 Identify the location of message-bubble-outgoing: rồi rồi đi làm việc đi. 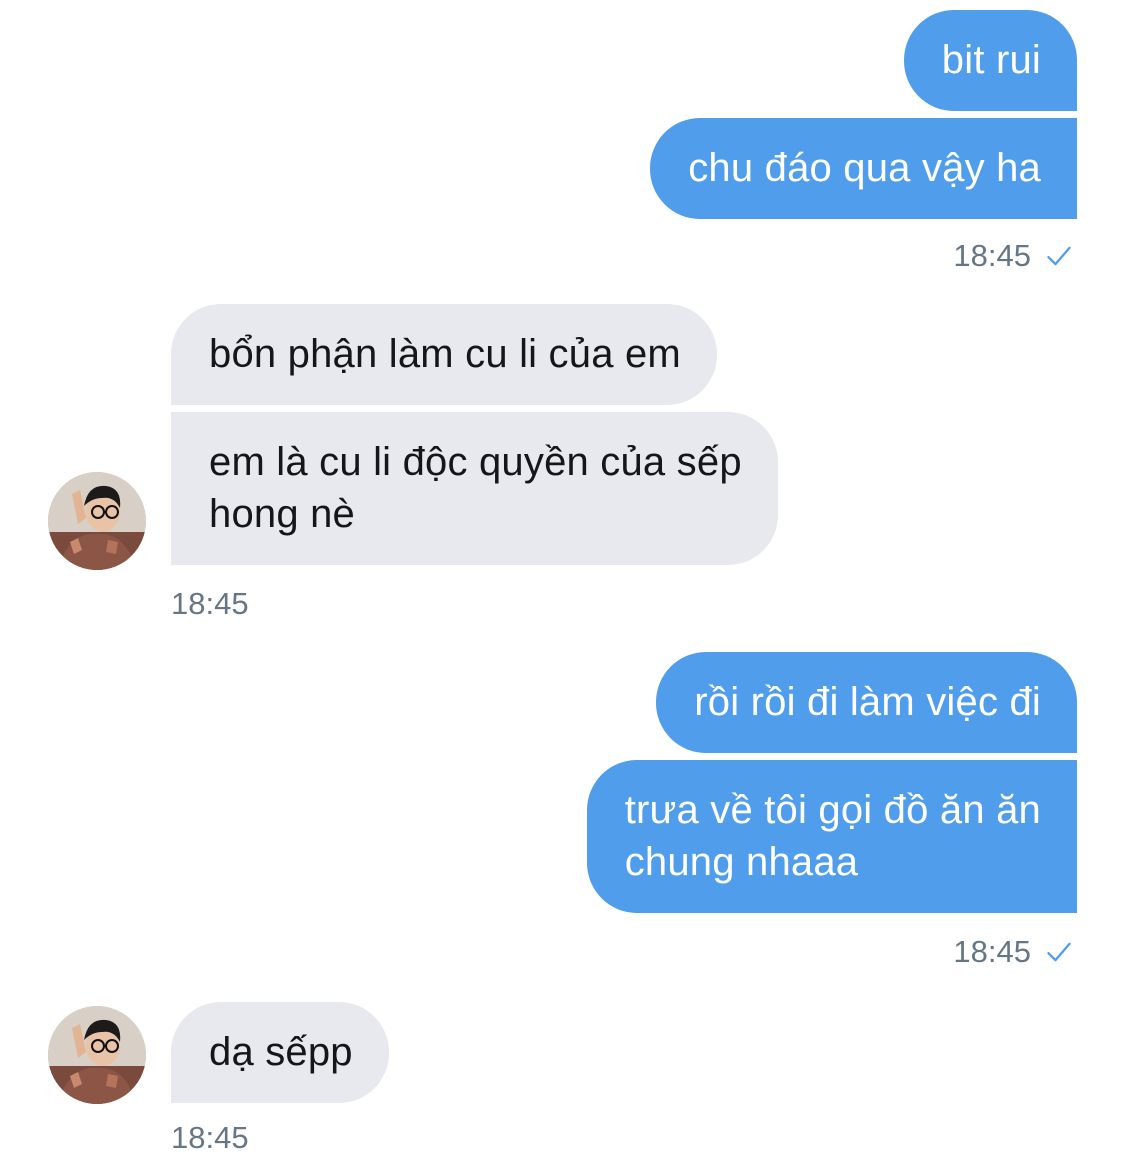
(866, 702).